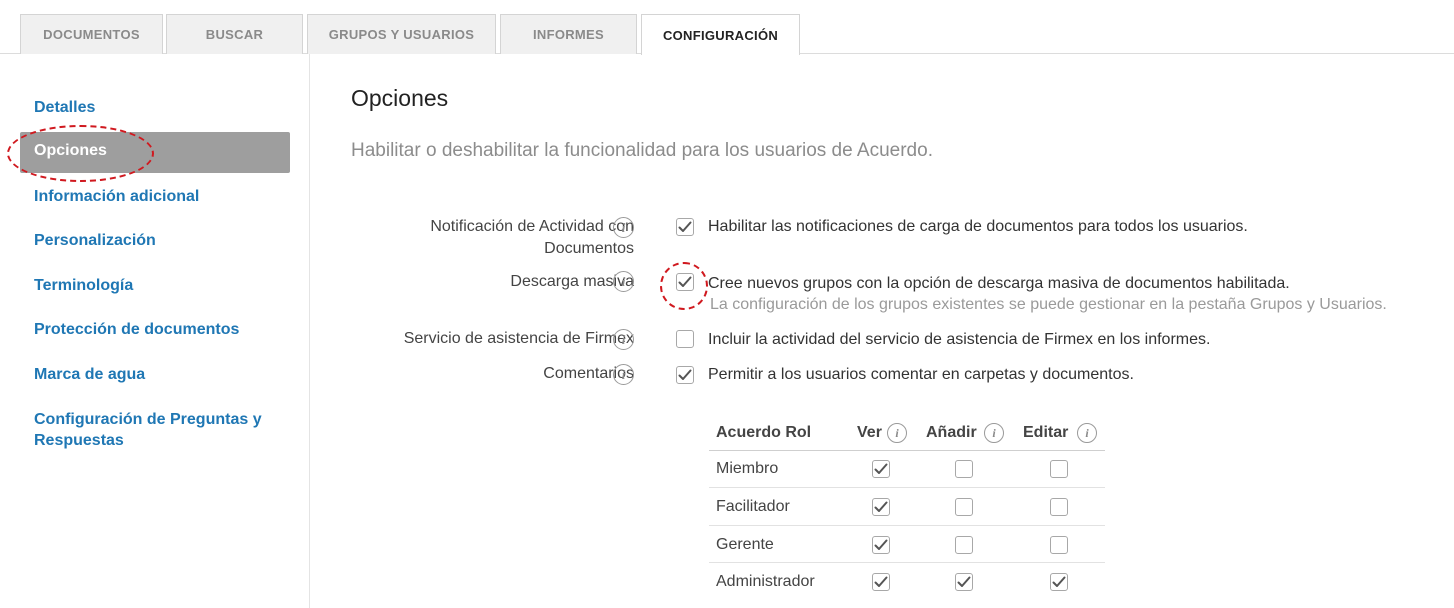 This screenshot has width=1454, height=608. Describe the element at coordinates (518, 338) in the screenshot. I see `option-label-servicio-asistencia: Servicio de asistencia de Firmex` at that location.